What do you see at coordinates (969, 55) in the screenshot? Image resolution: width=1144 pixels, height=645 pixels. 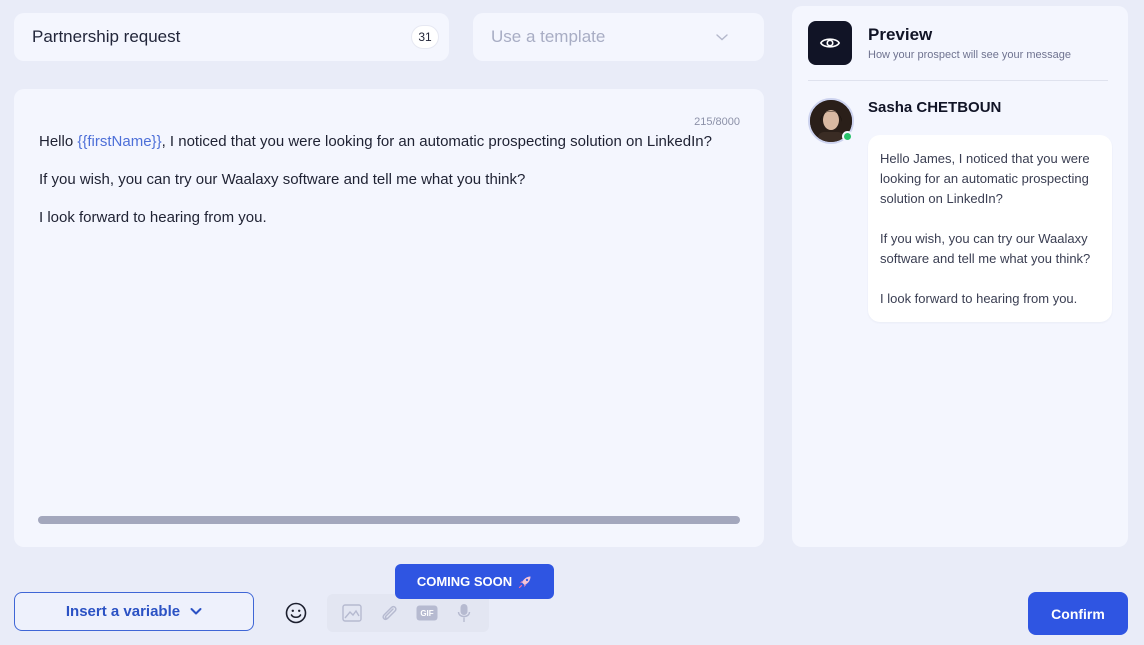 I see `preview-subtitle: How your prospect will see your message` at bounding box center [969, 55].